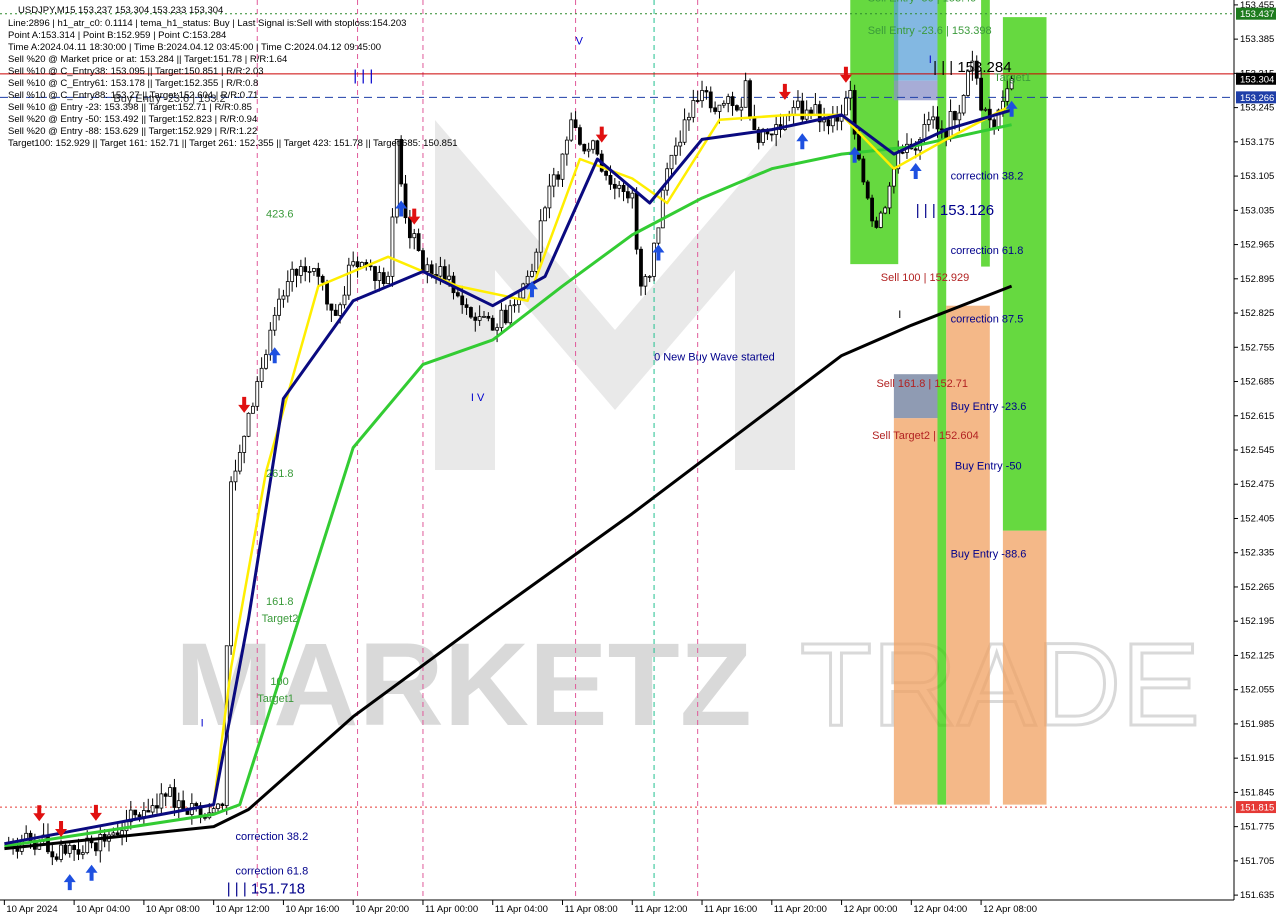  I want to click on y-tick-label: 152.545, so click(1257, 450).